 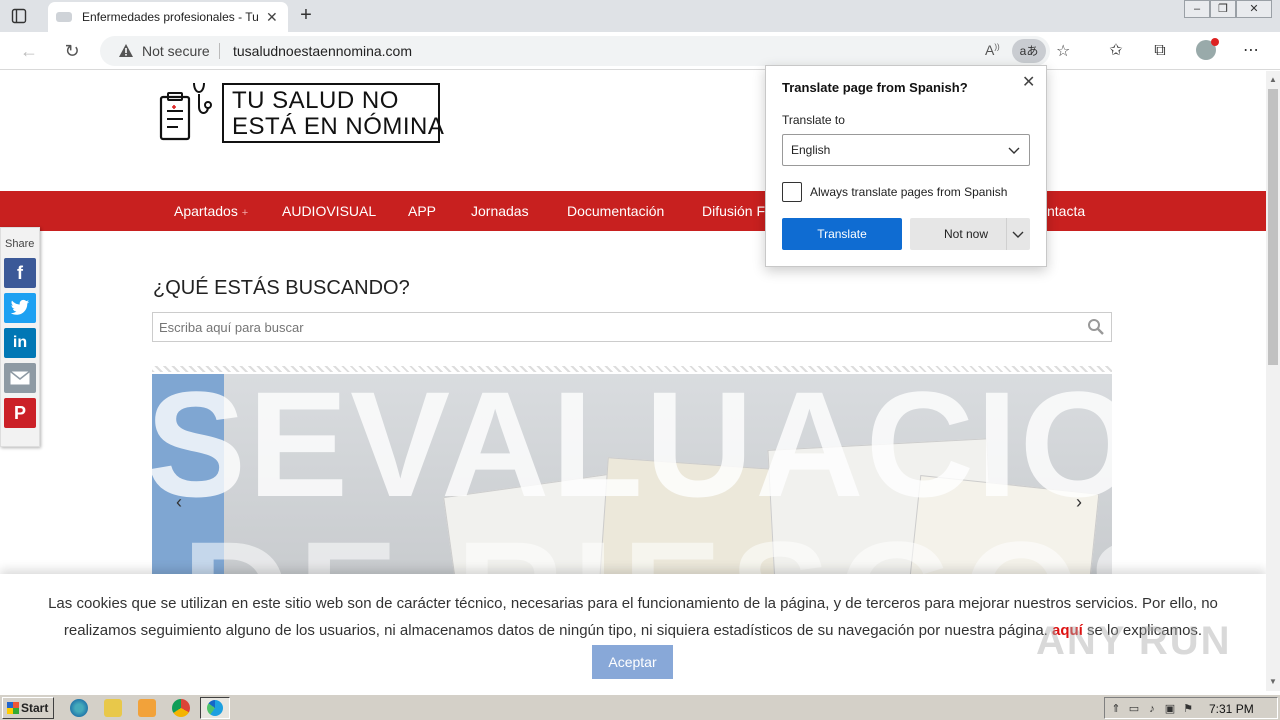 What do you see at coordinates (64, 17) in the screenshot?
I see `tab-favicon-icon` at bounding box center [64, 17].